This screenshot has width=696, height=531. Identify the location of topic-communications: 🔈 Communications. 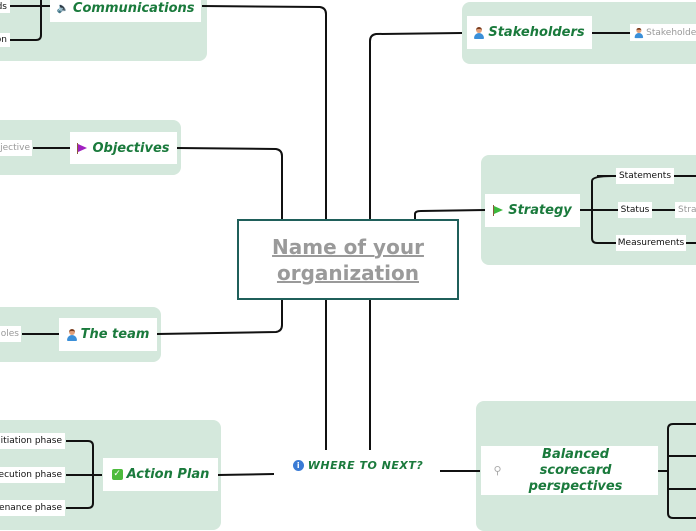
(125, 11).